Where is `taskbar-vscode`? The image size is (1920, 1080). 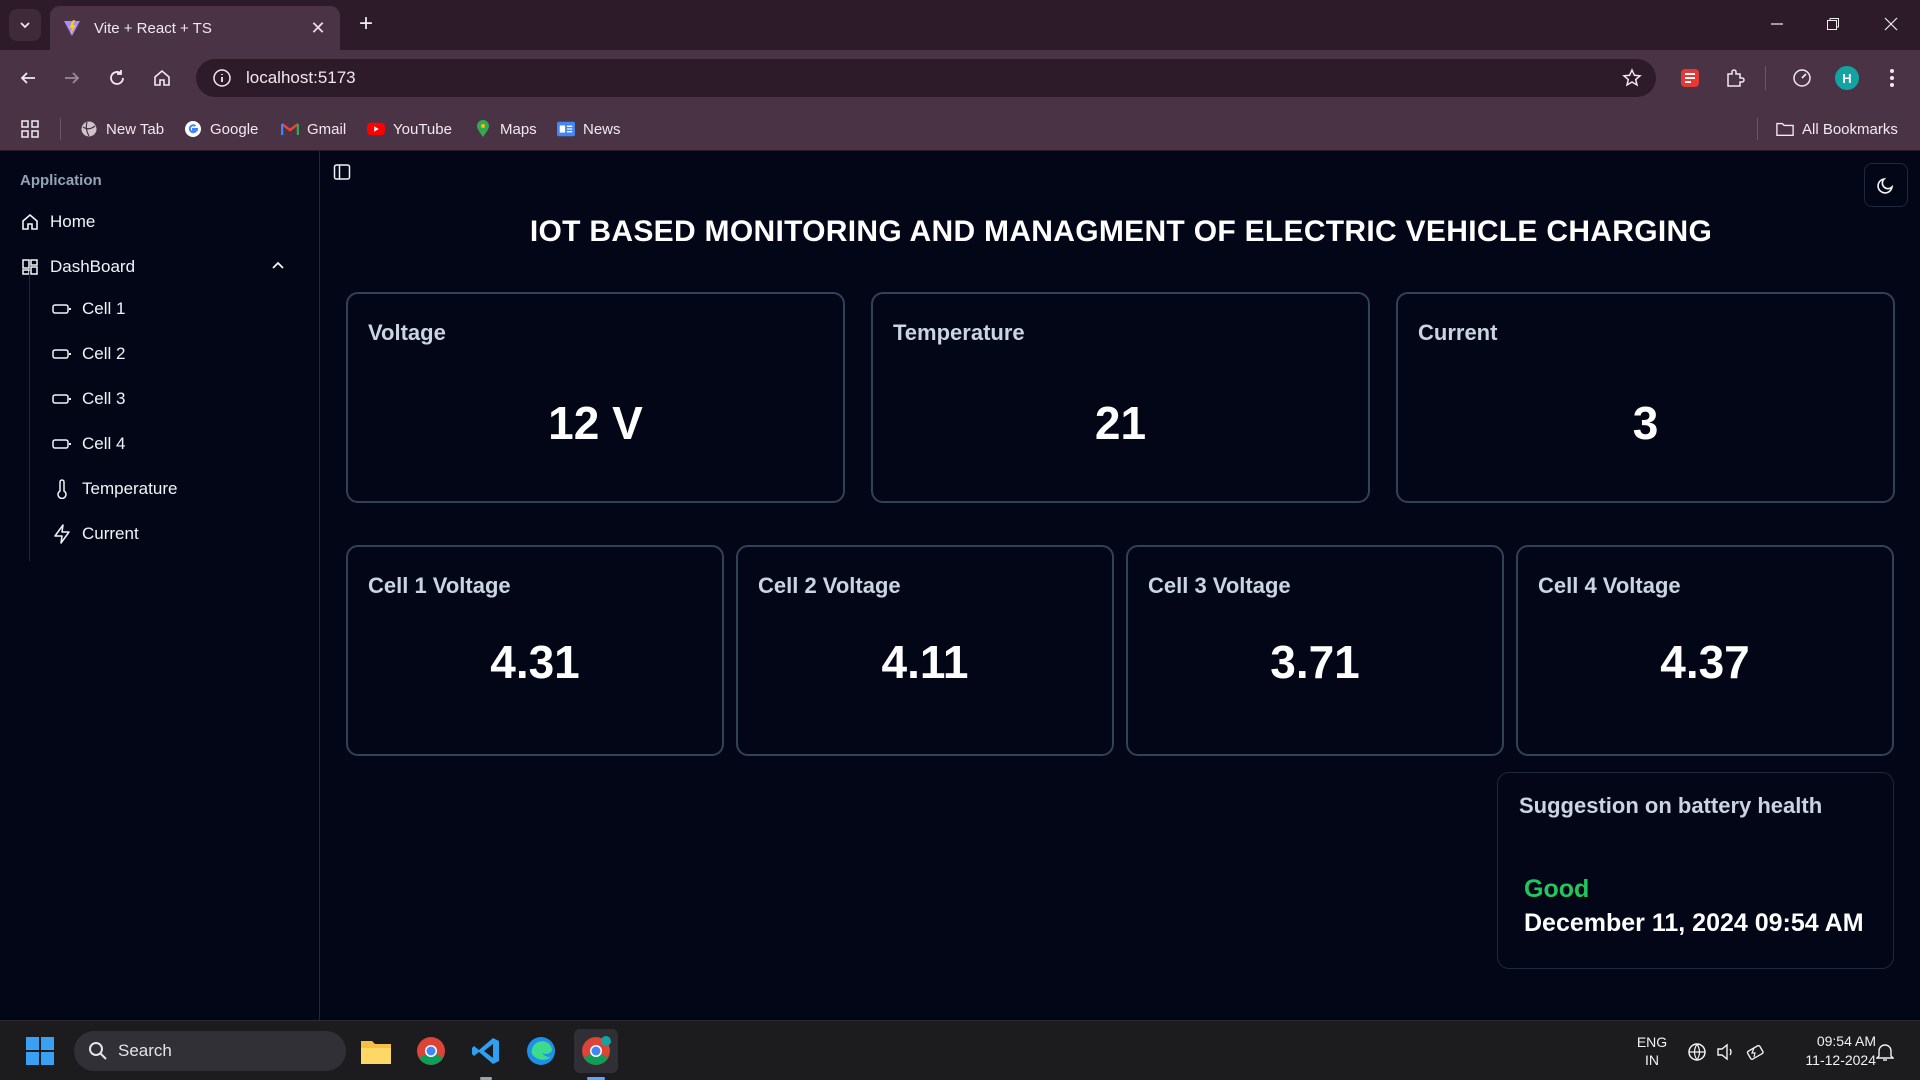 taskbar-vscode is located at coordinates (486, 1051).